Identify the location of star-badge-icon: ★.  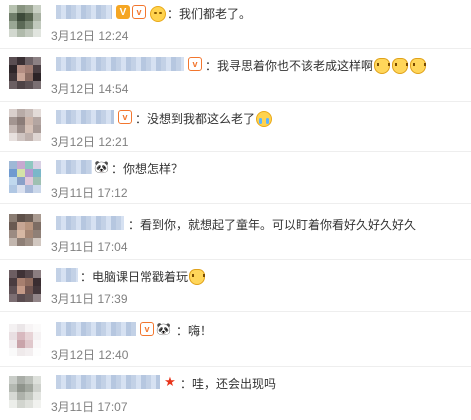
(170, 381).